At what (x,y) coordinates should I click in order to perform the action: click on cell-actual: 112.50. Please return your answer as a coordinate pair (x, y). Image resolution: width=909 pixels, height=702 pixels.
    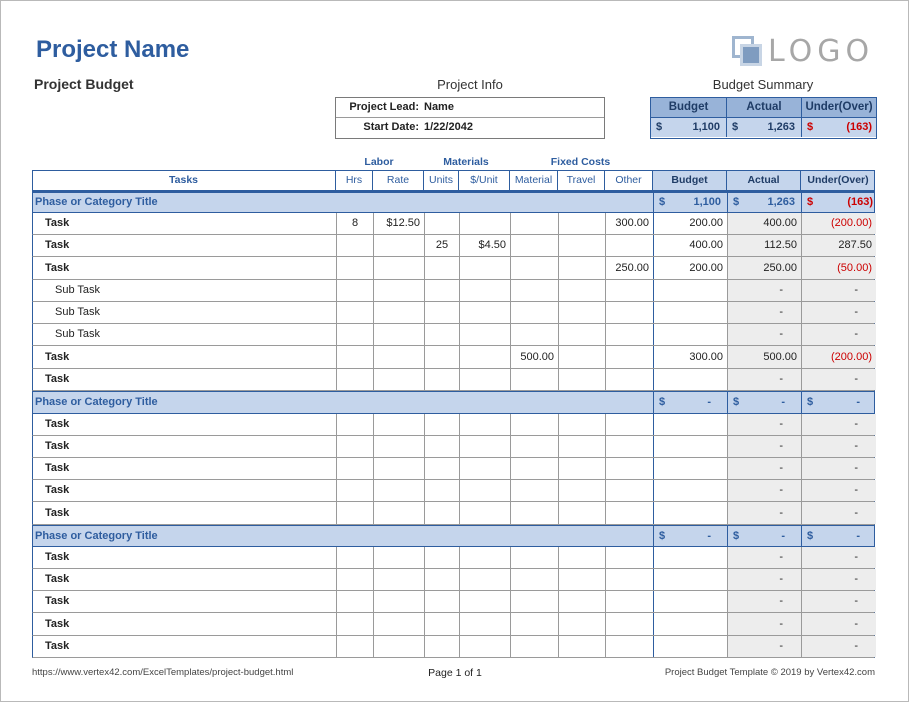
    Looking at the image, I should click on (764, 245).